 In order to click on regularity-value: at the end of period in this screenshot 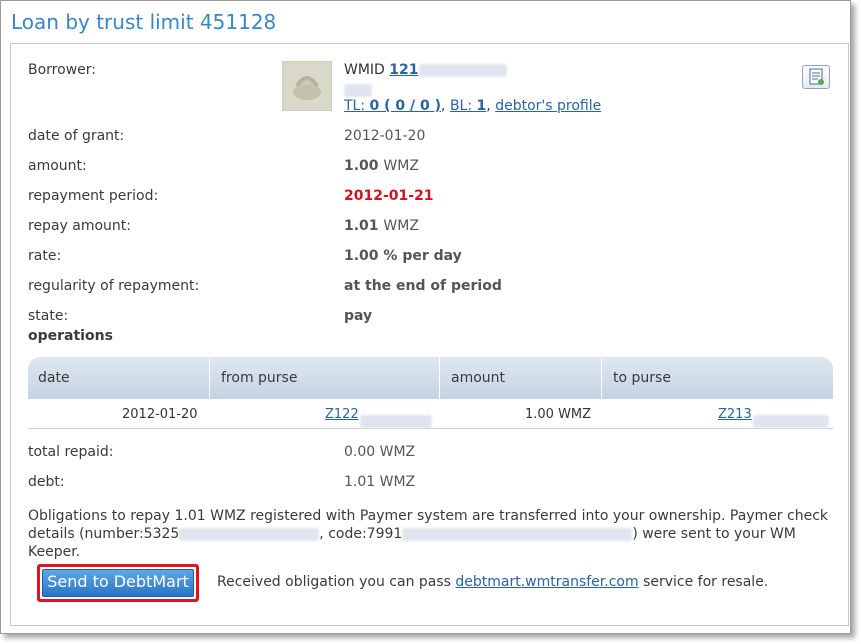, I will do `click(423, 286)`.